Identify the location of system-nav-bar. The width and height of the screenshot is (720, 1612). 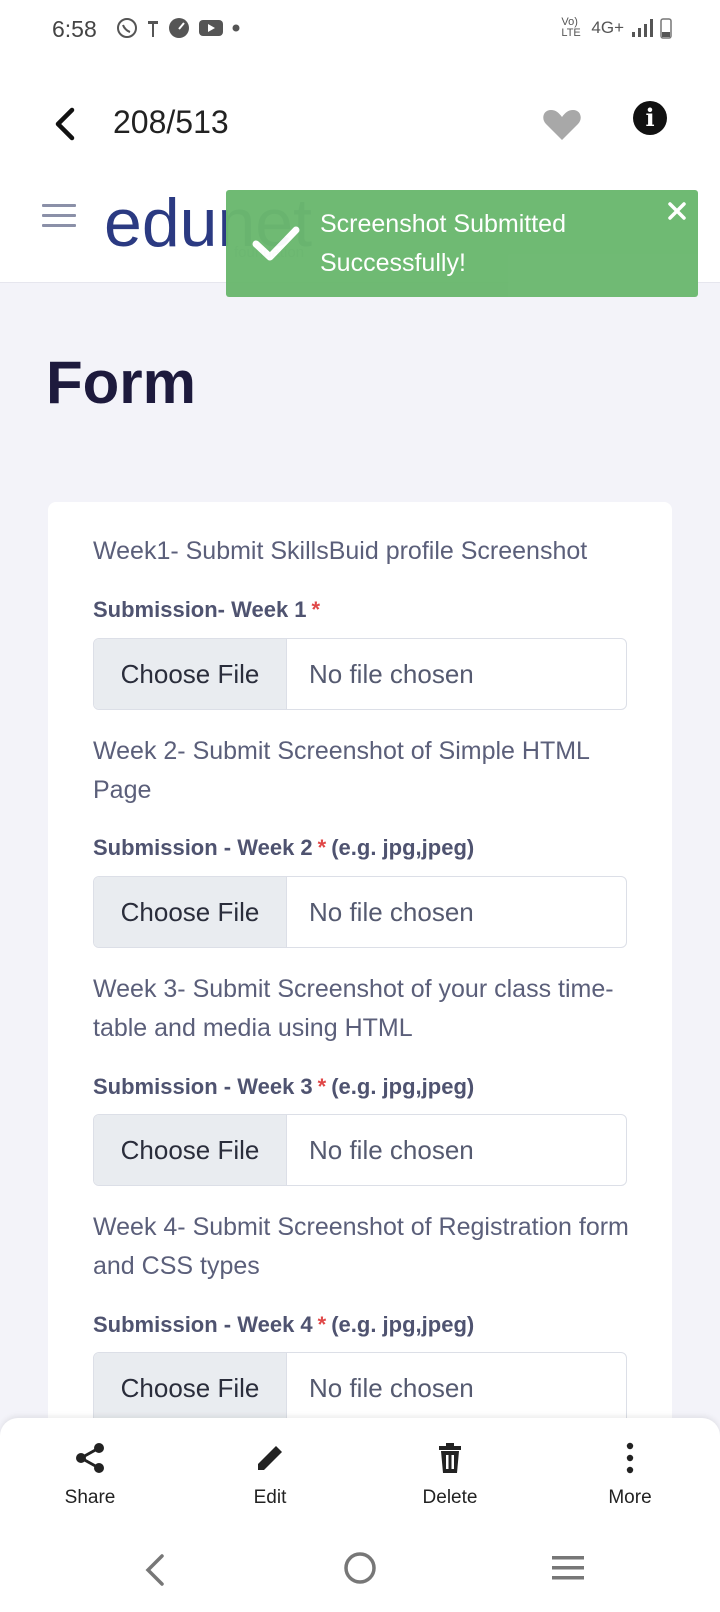
(360, 1571).